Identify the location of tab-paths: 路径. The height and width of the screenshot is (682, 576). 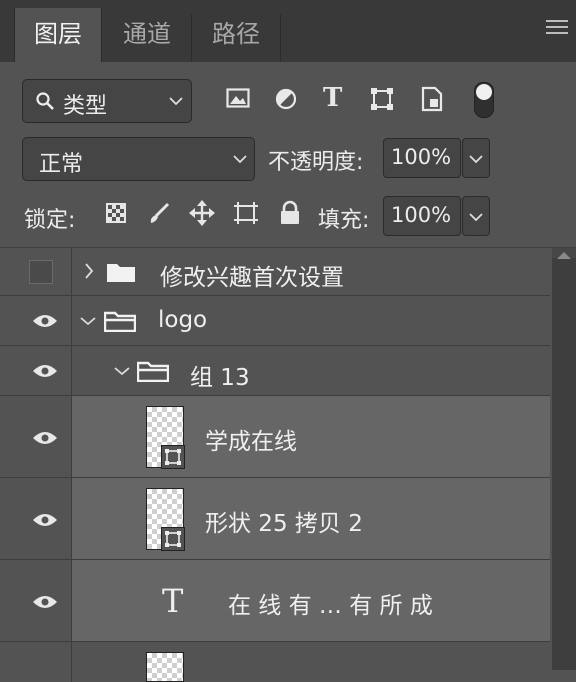
(236, 35).